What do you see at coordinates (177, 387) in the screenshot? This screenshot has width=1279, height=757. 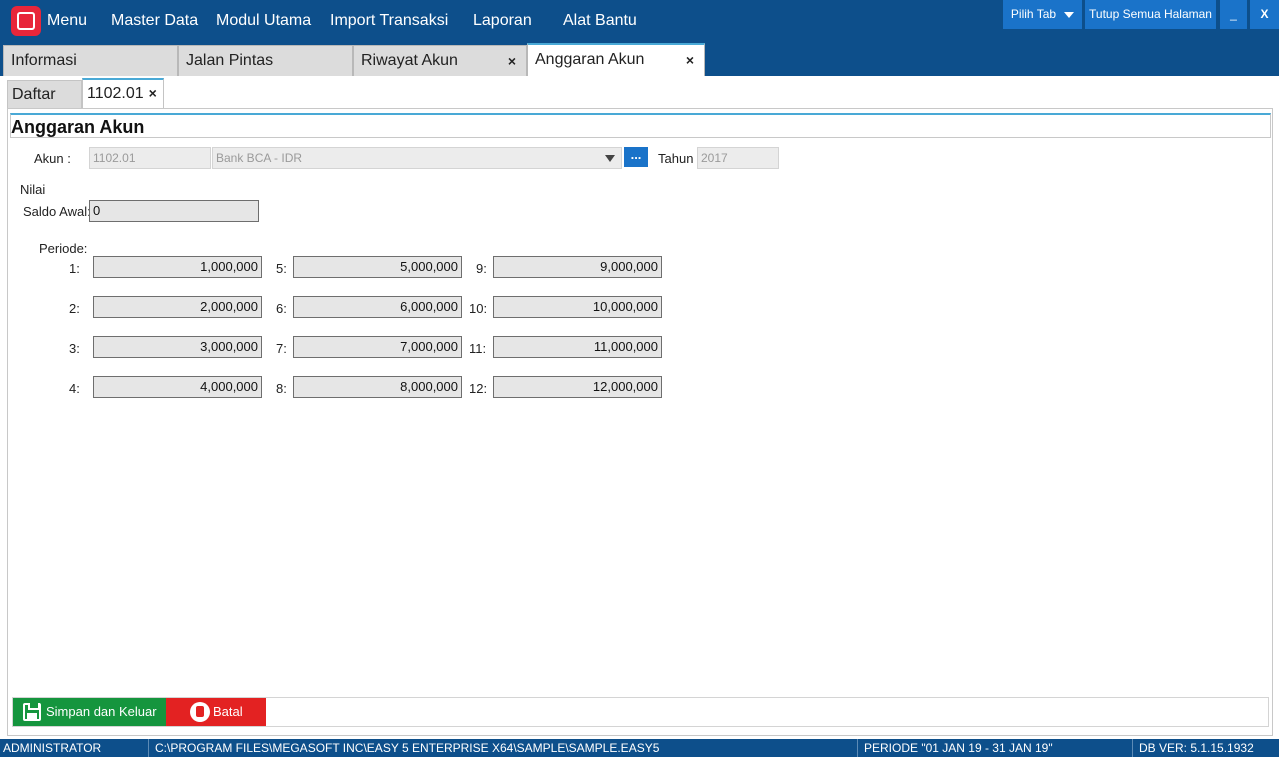 I see `period-4-field: 4,000,000` at bounding box center [177, 387].